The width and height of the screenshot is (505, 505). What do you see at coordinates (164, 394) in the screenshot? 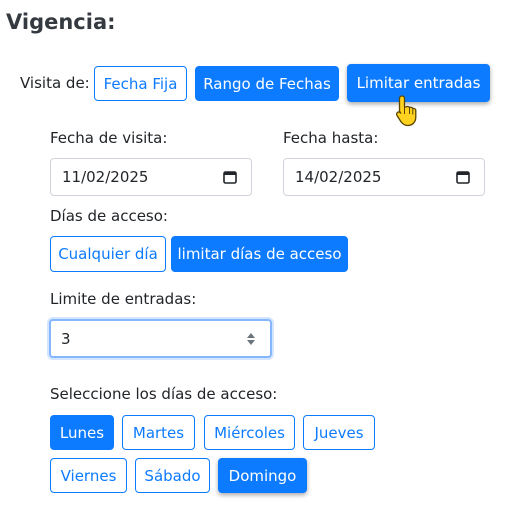
I see `day-select-label: Seleccione los días de acceso:` at bounding box center [164, 394].